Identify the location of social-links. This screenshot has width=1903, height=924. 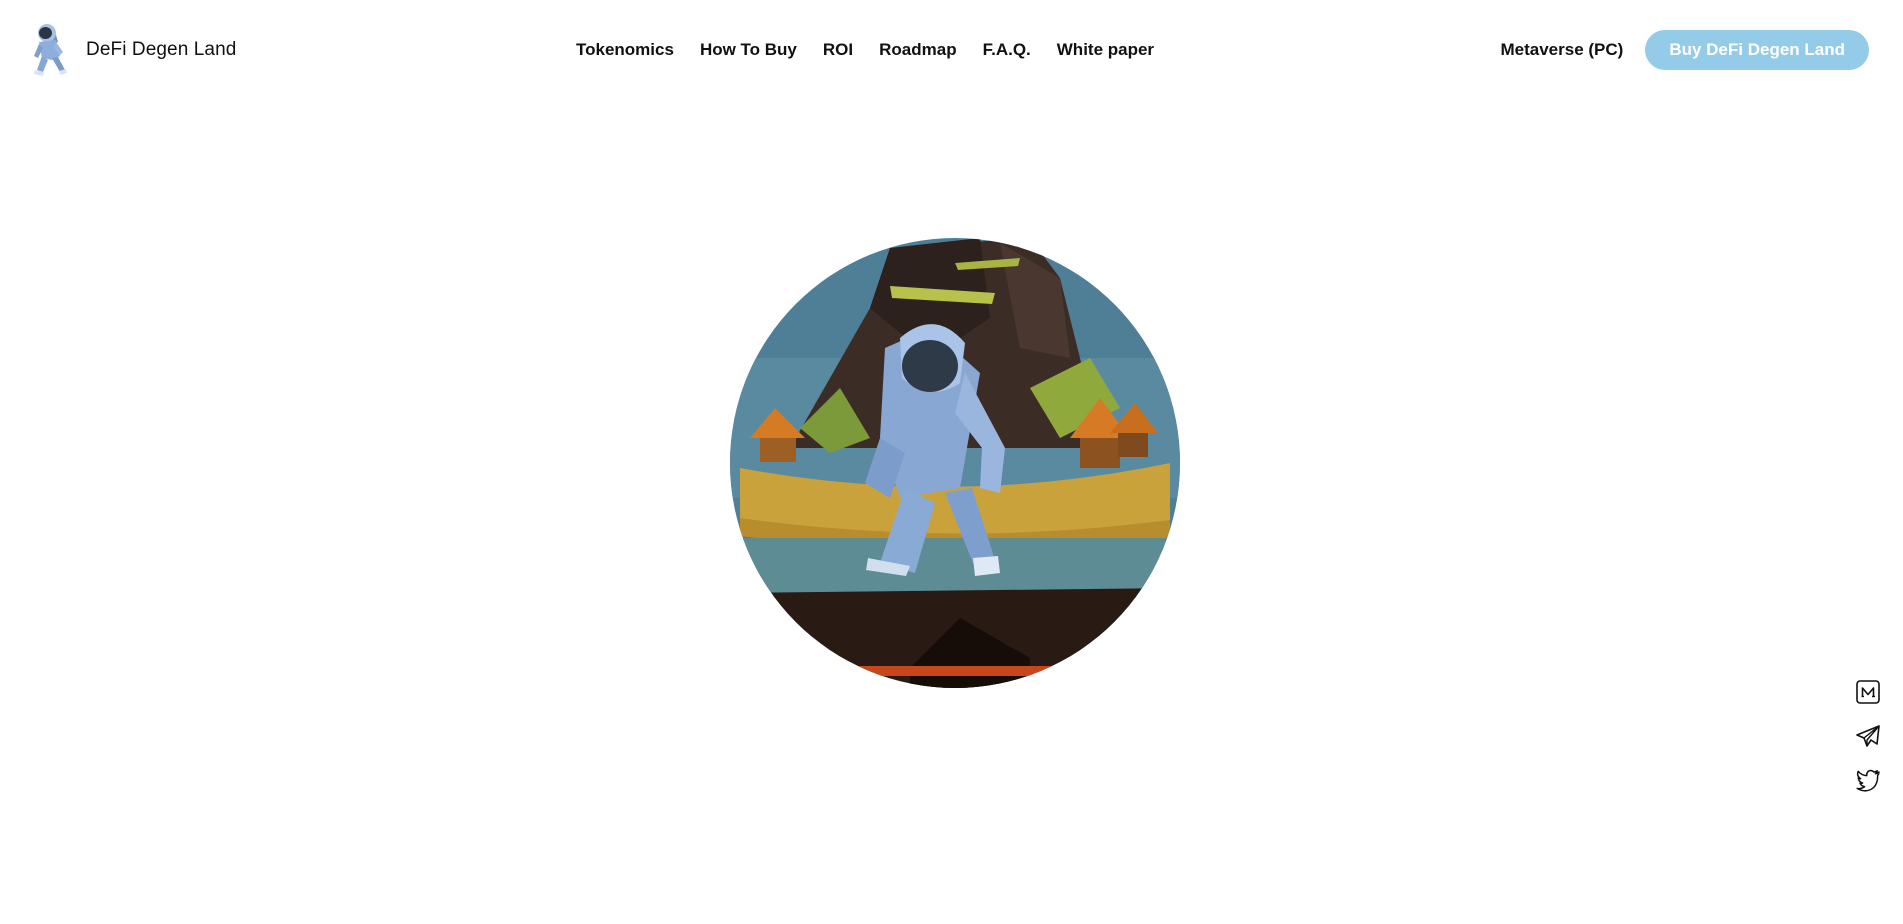
(1868, 736).